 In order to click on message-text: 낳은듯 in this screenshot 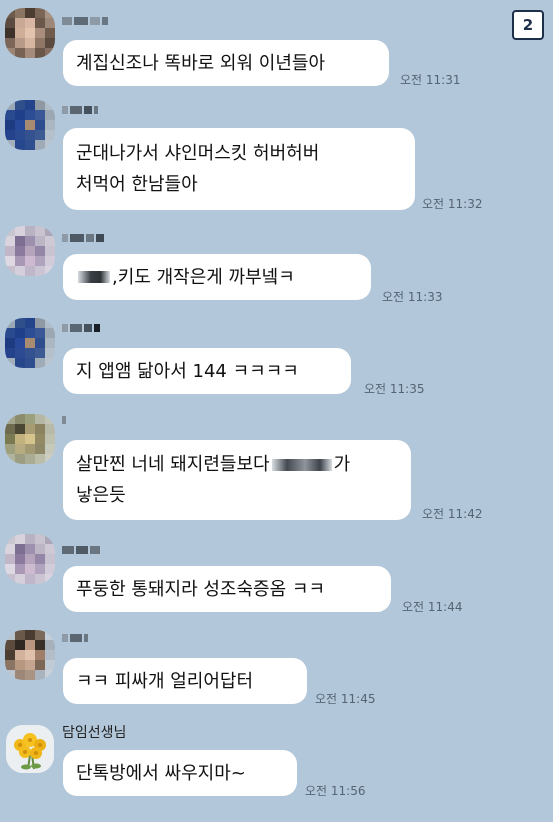, I will do `click(101, 495)`.